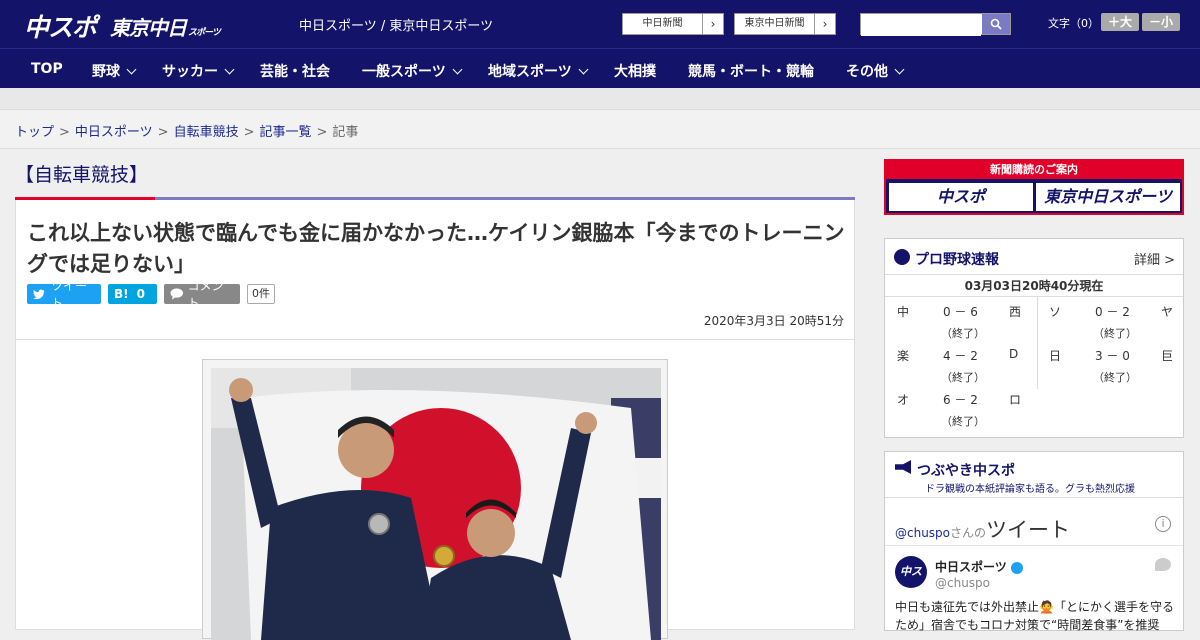 The image size is (1200, 640). Describe the element at coordinates (959, 319) in the screenshot. I see `game-row: 中 0 － 6 西 （終了）` at that location.